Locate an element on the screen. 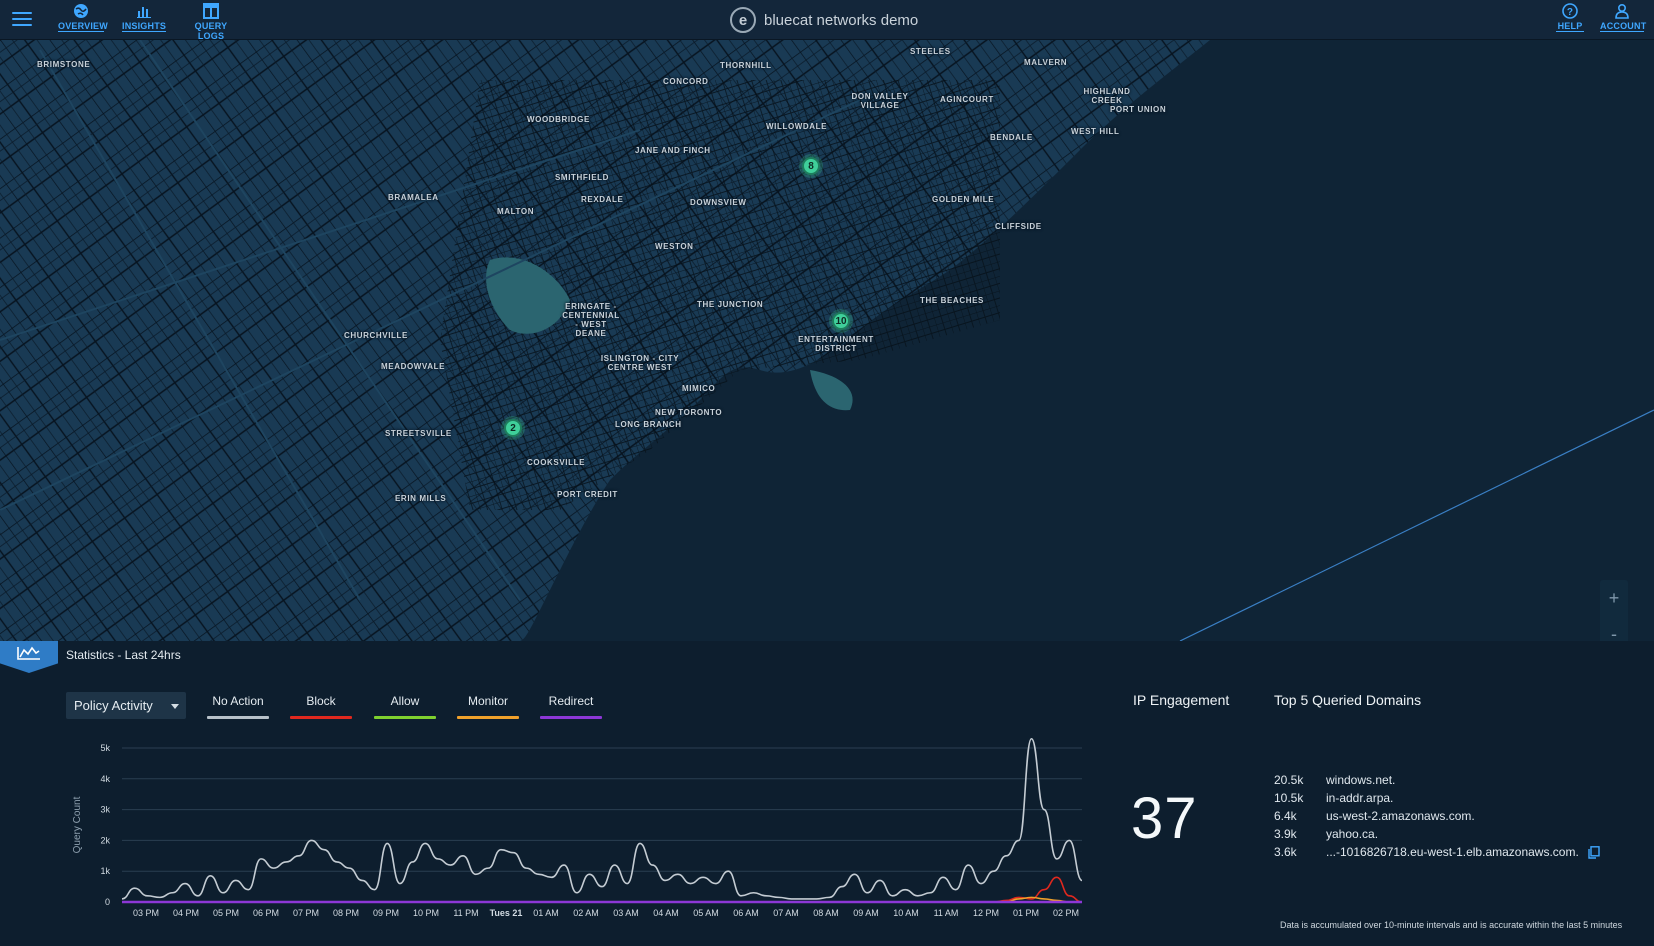 This screenshot has height=946, width=1654. chart-x-tick-label: 02 AM is located at coordinates (586, 913).